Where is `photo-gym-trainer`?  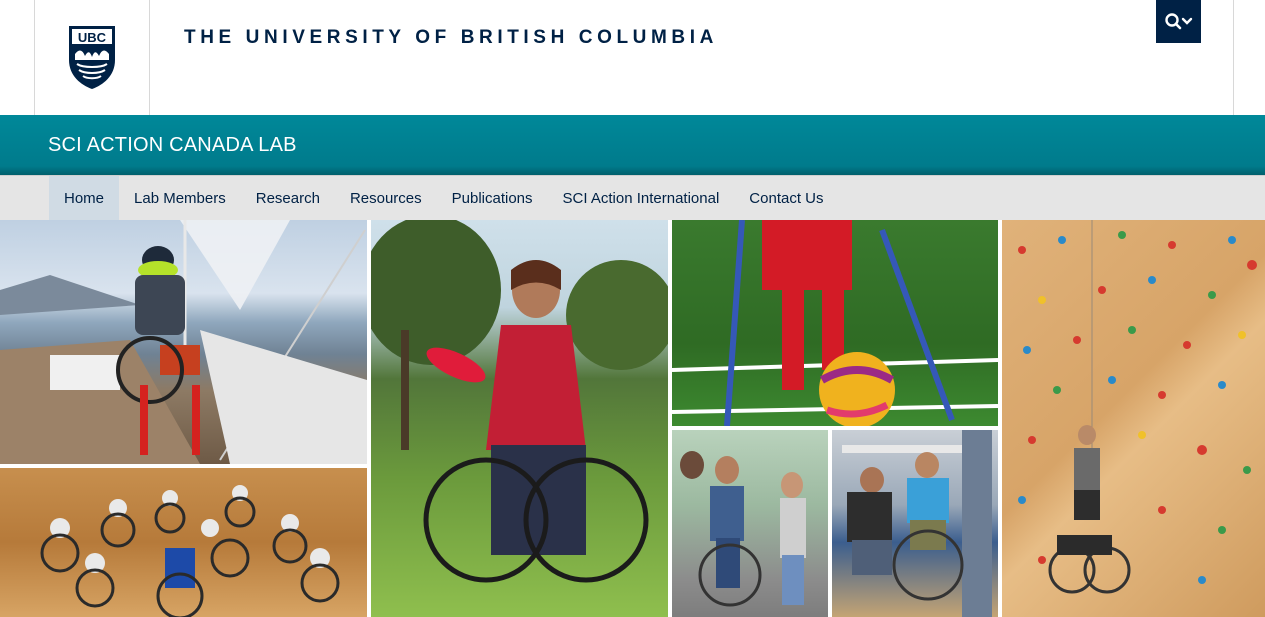 photo-gym-trainer is located at coordinates (915, 523).